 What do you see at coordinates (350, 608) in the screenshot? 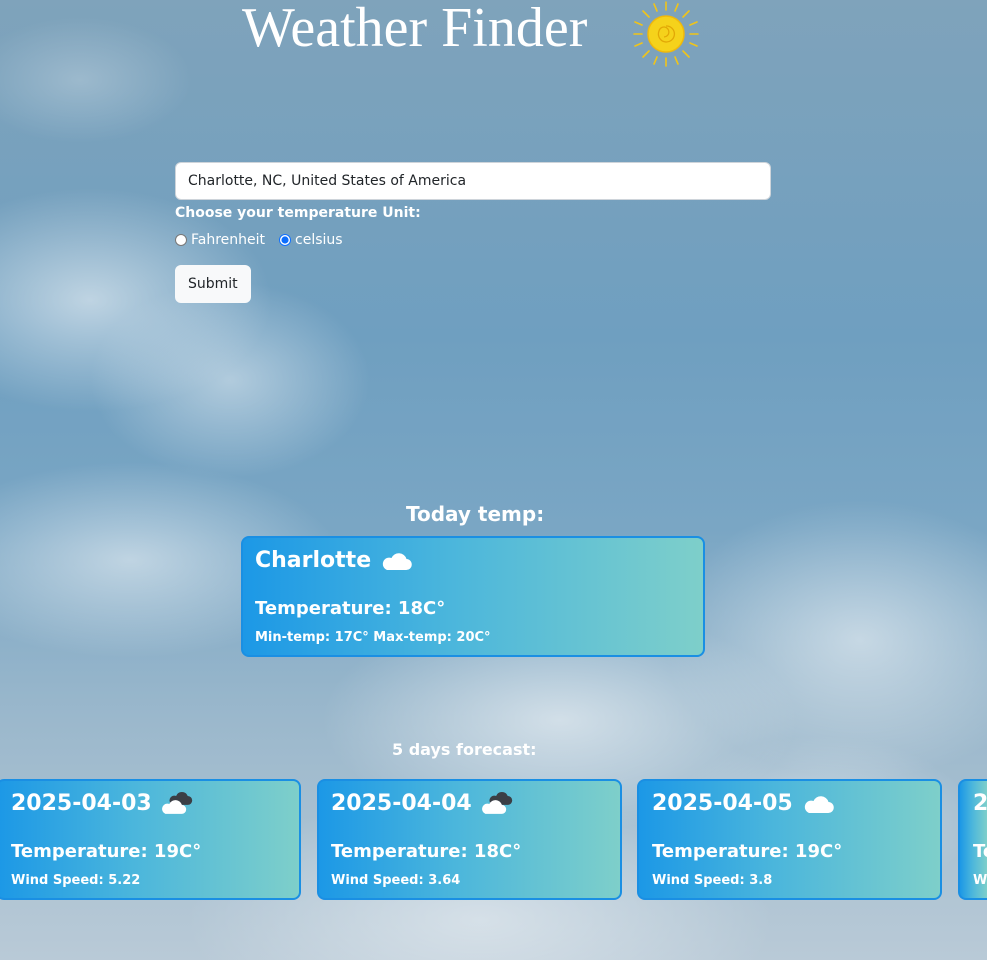
I see `today-temperature: Temperature: 18C°` at bounding box center [350, 608].